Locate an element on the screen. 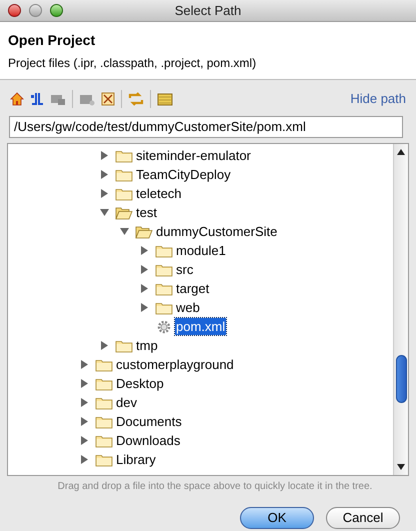 The width and height of the screenshot is (416, 531). close-button is located at coordinates (14, 10).